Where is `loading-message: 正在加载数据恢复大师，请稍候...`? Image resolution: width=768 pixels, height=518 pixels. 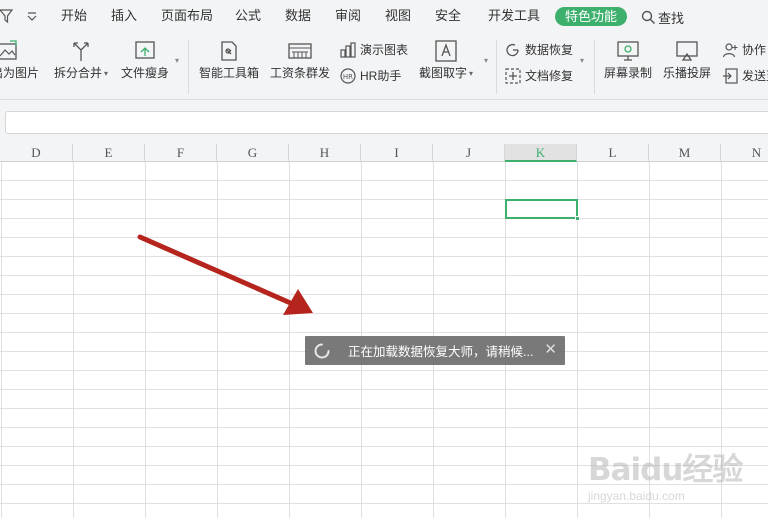 loading-message: 正在加载数据恢复大师，请稍候... is located at coordinates (441, 352).